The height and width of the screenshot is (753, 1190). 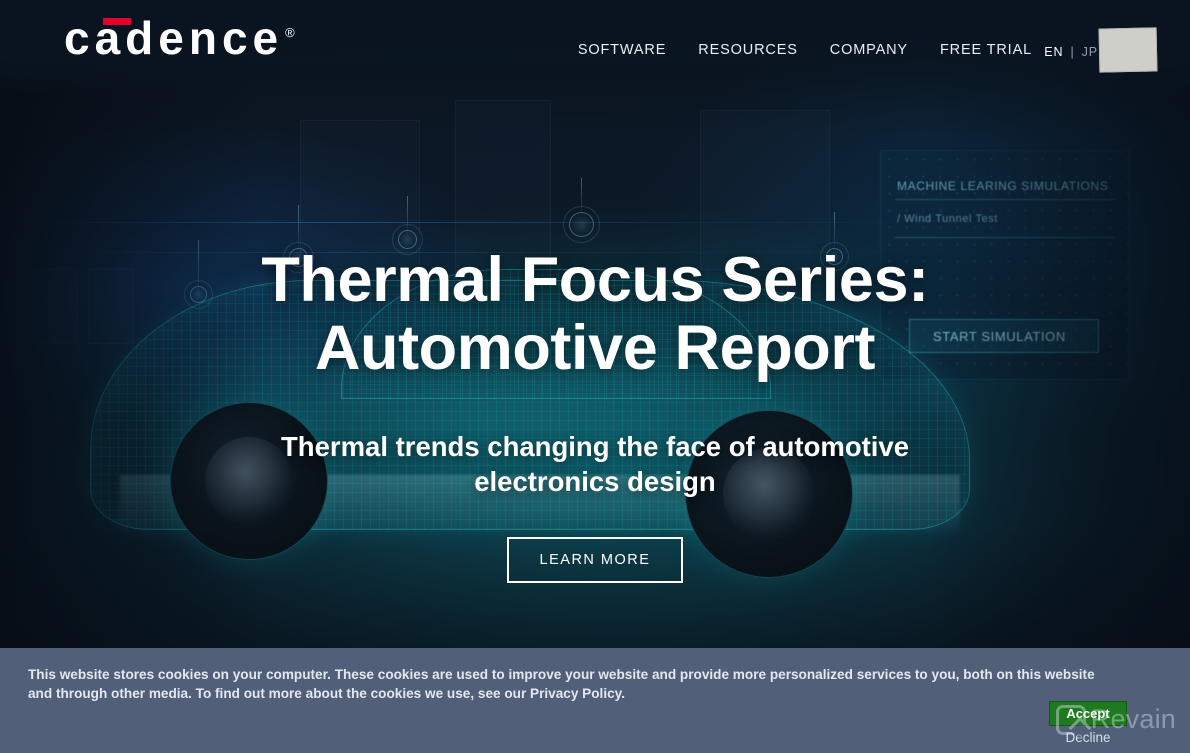 What do you see at coordinates (622, 50) in the screenshot?
I see `nav-item-software: SOFTWARE` at bounding box center [622, 50].